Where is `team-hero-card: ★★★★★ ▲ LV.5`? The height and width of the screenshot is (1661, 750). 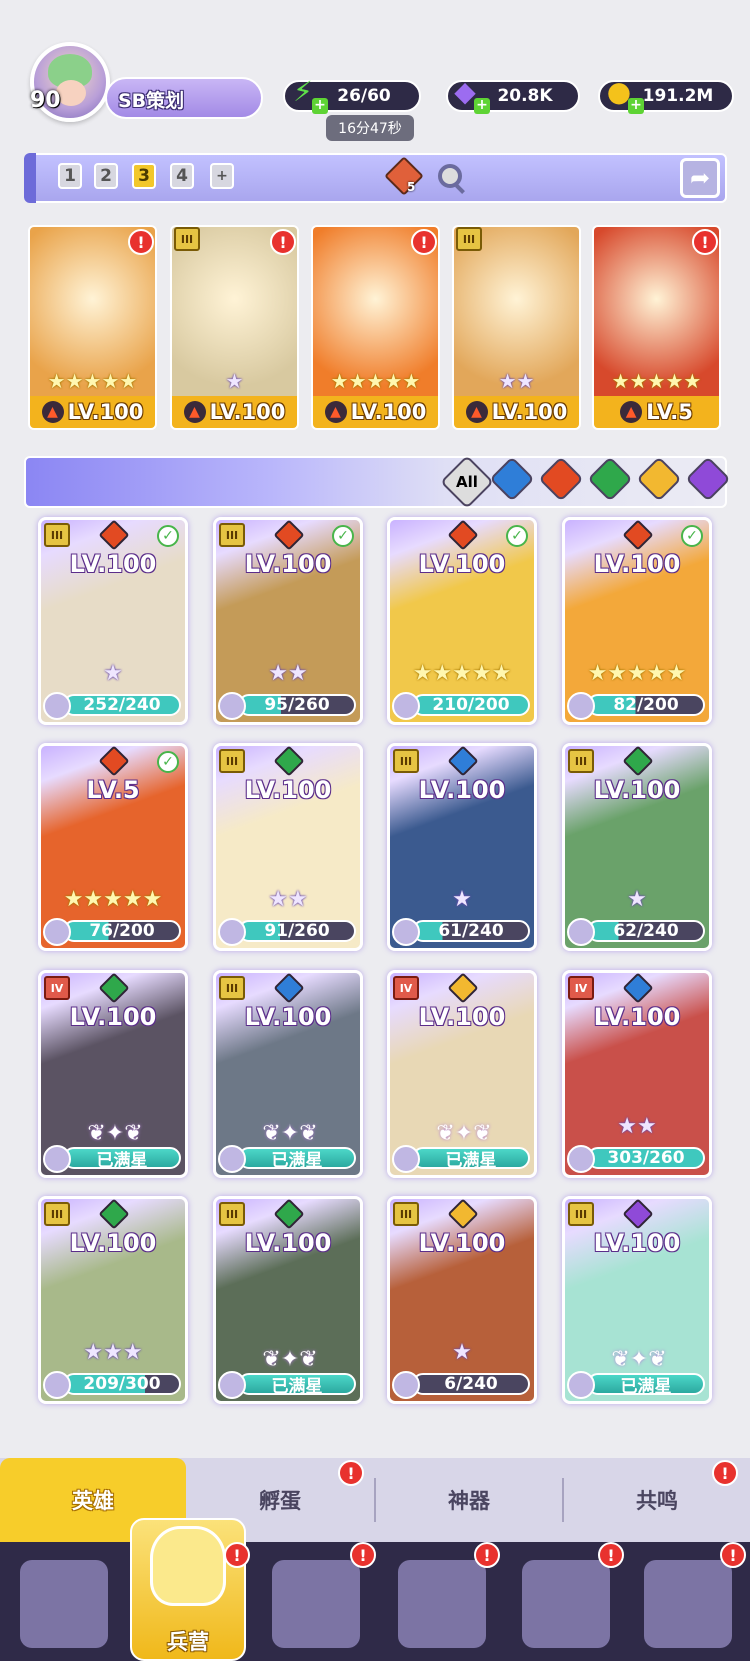 team-hero-card: ★★★★★ ▲ LV.5 is located at coordinates (656, 327).